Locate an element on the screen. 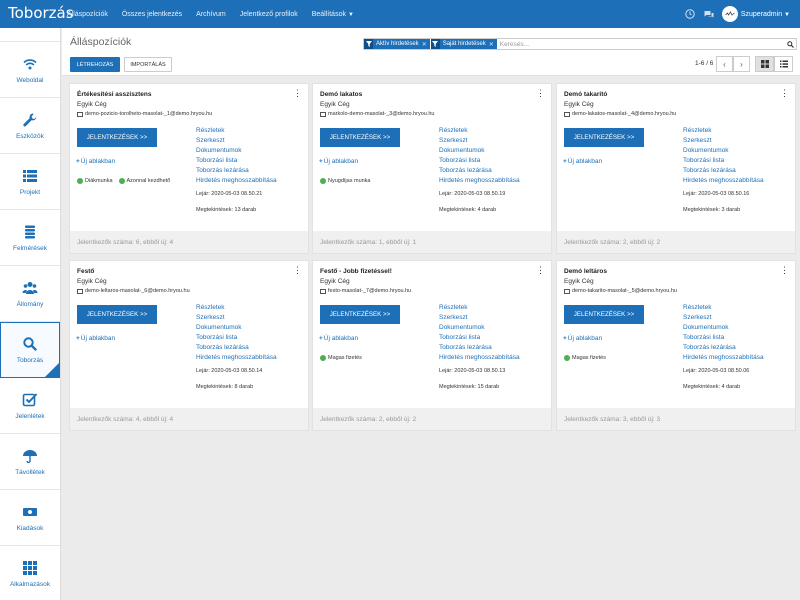  list-view-button is located at coordinates (783, 64).